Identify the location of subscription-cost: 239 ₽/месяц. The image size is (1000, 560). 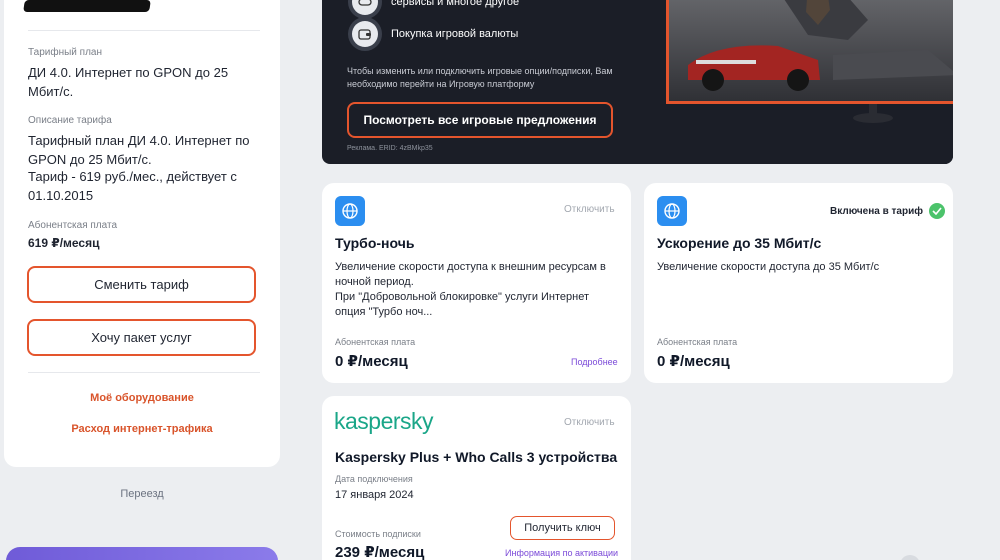
(380, 552).